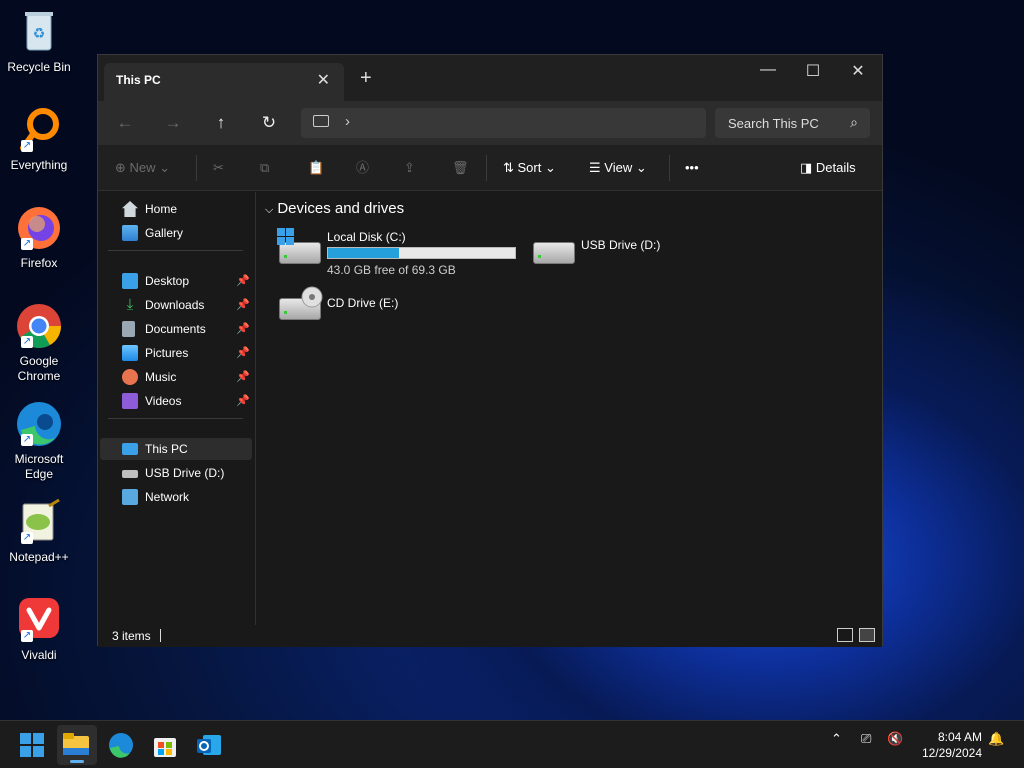 This screenshot has height=768, width=1024. Describe the element at coordinates (130, 304) in the screenshot. I see `downloads-icon: ⤓` at that location.